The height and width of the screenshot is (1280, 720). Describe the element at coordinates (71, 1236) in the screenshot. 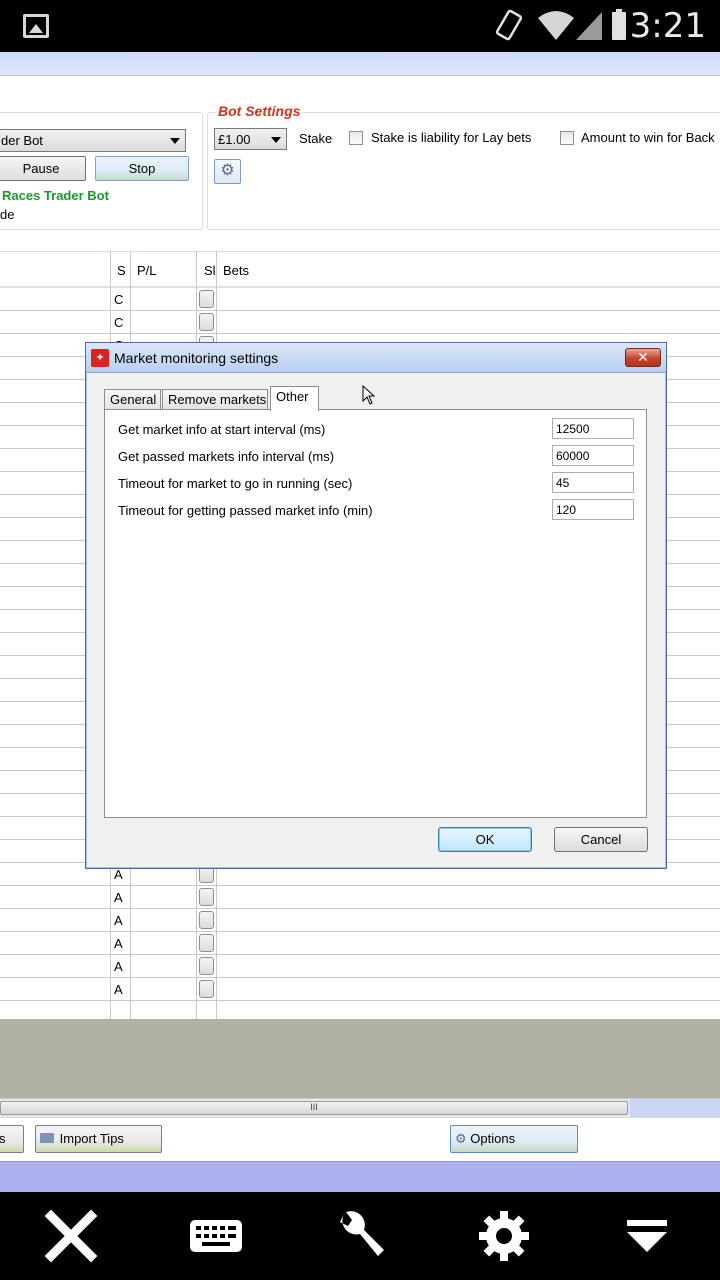

I see `close-icon` at that location.